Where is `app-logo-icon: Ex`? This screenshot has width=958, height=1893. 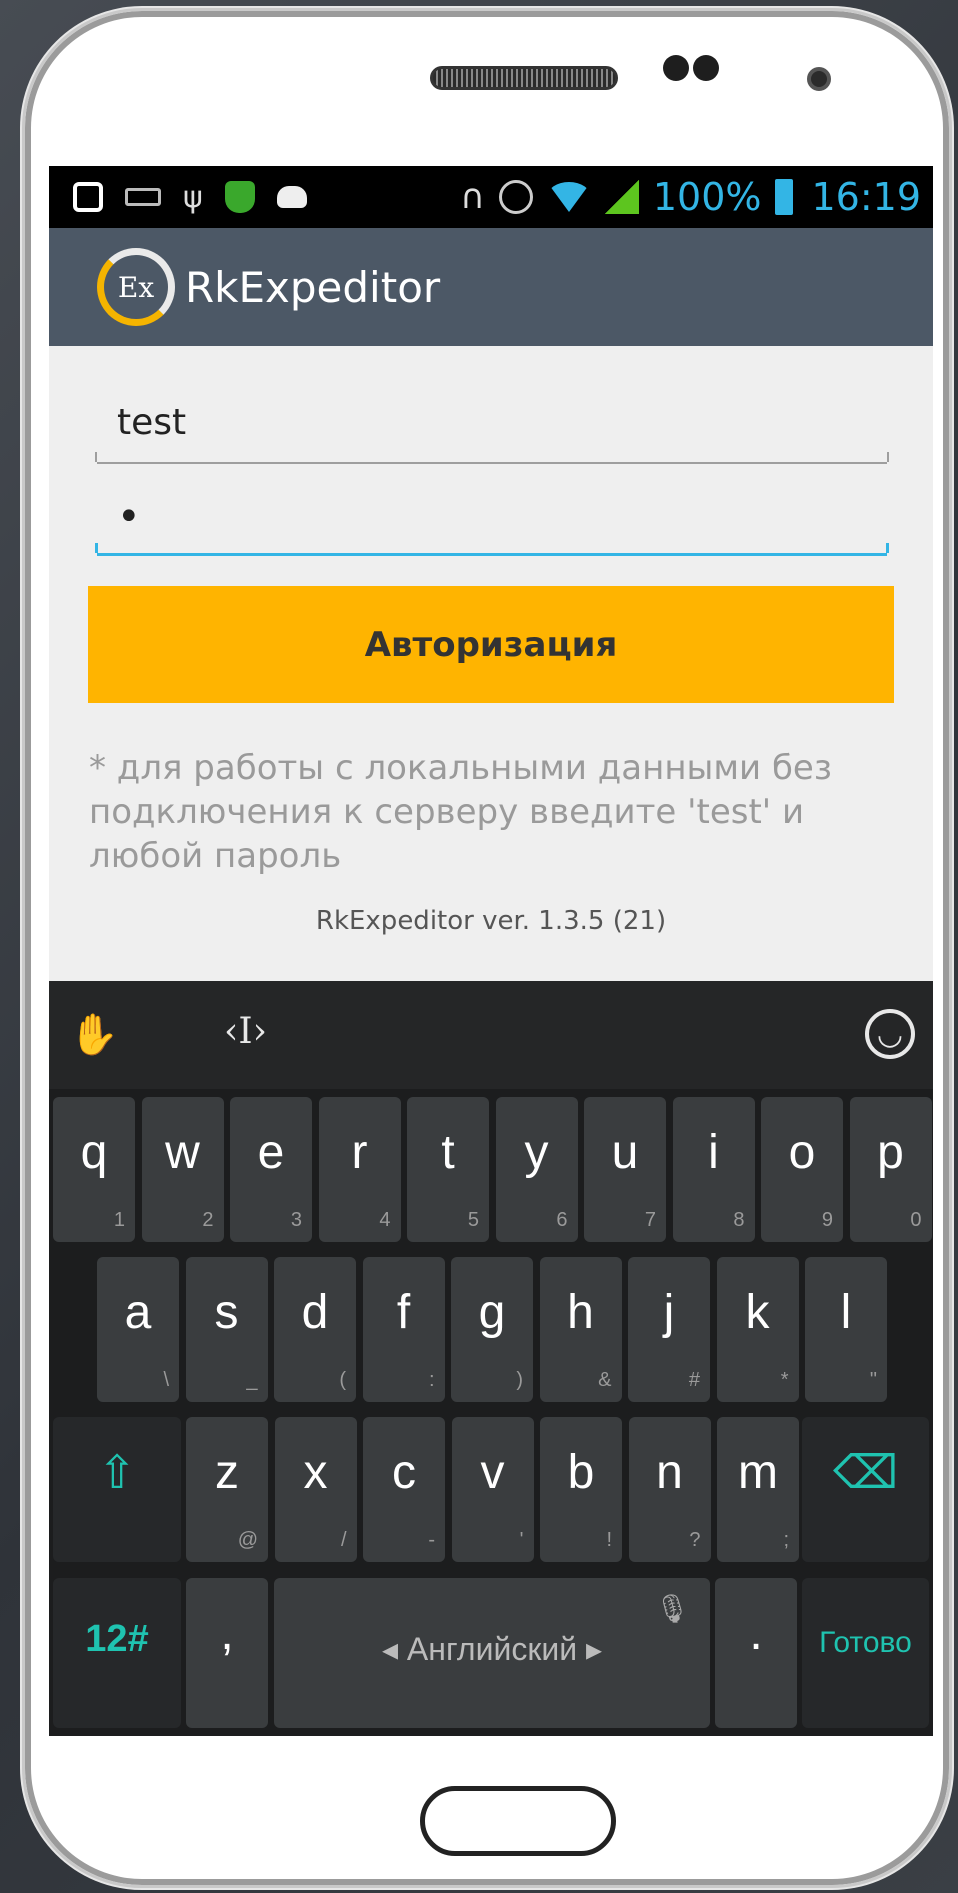 app-logo-icon: Ex is located at coordinates (136, 287).